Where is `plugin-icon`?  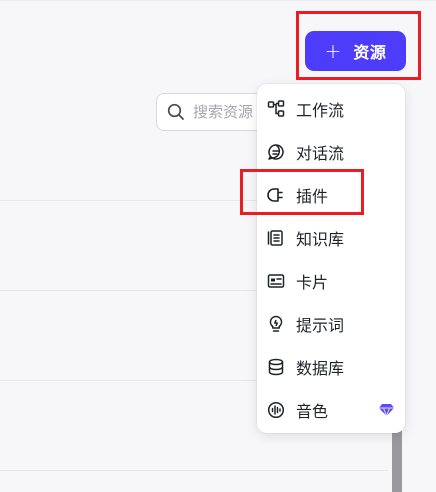
plugin-icon is located at coordinates (276, 195).